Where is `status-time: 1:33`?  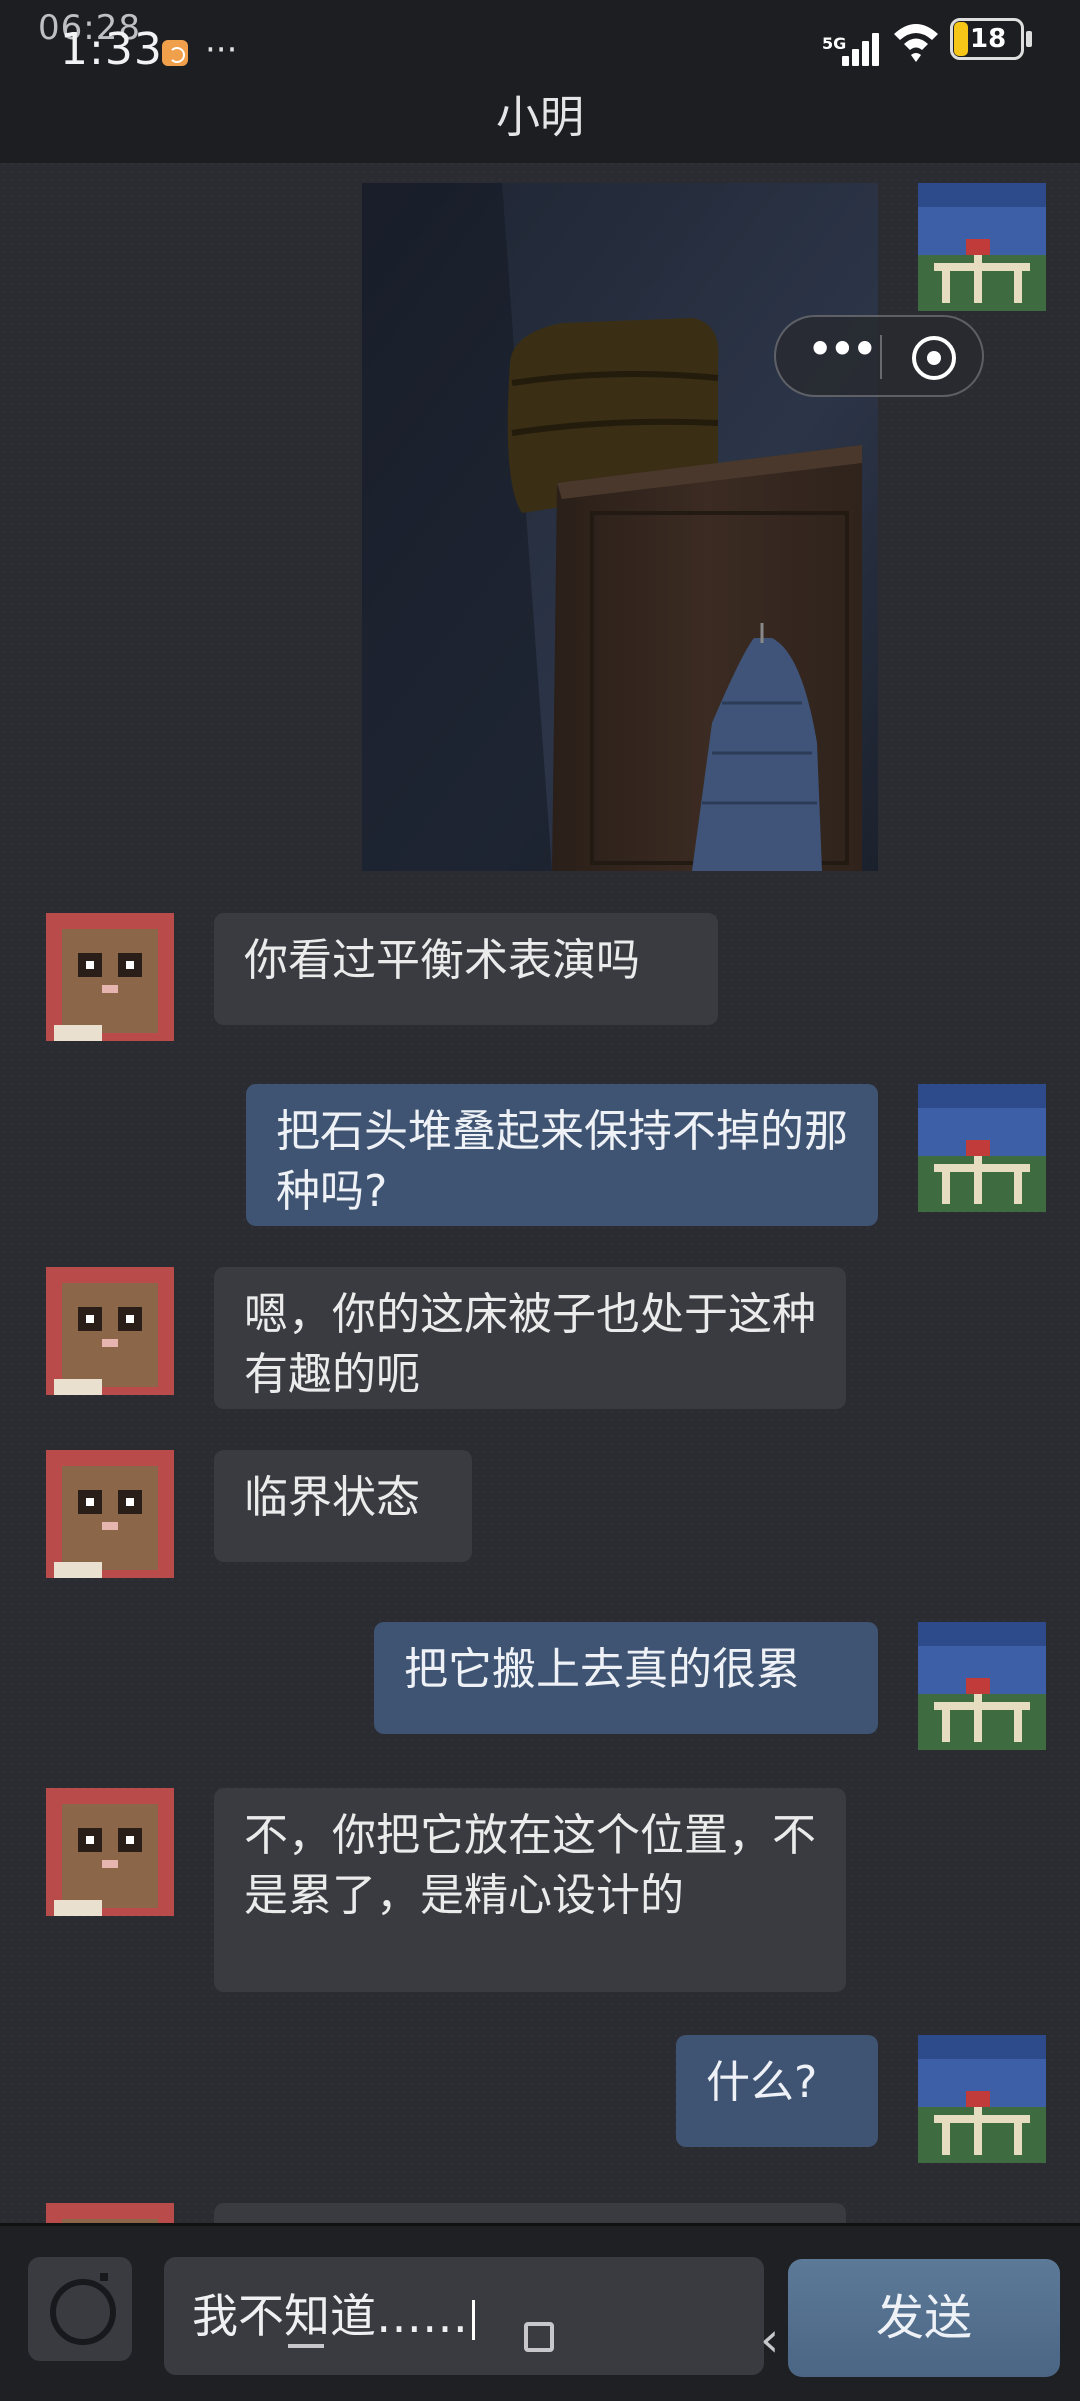
status-time: 1:33 is located at coordinates (111, 49).